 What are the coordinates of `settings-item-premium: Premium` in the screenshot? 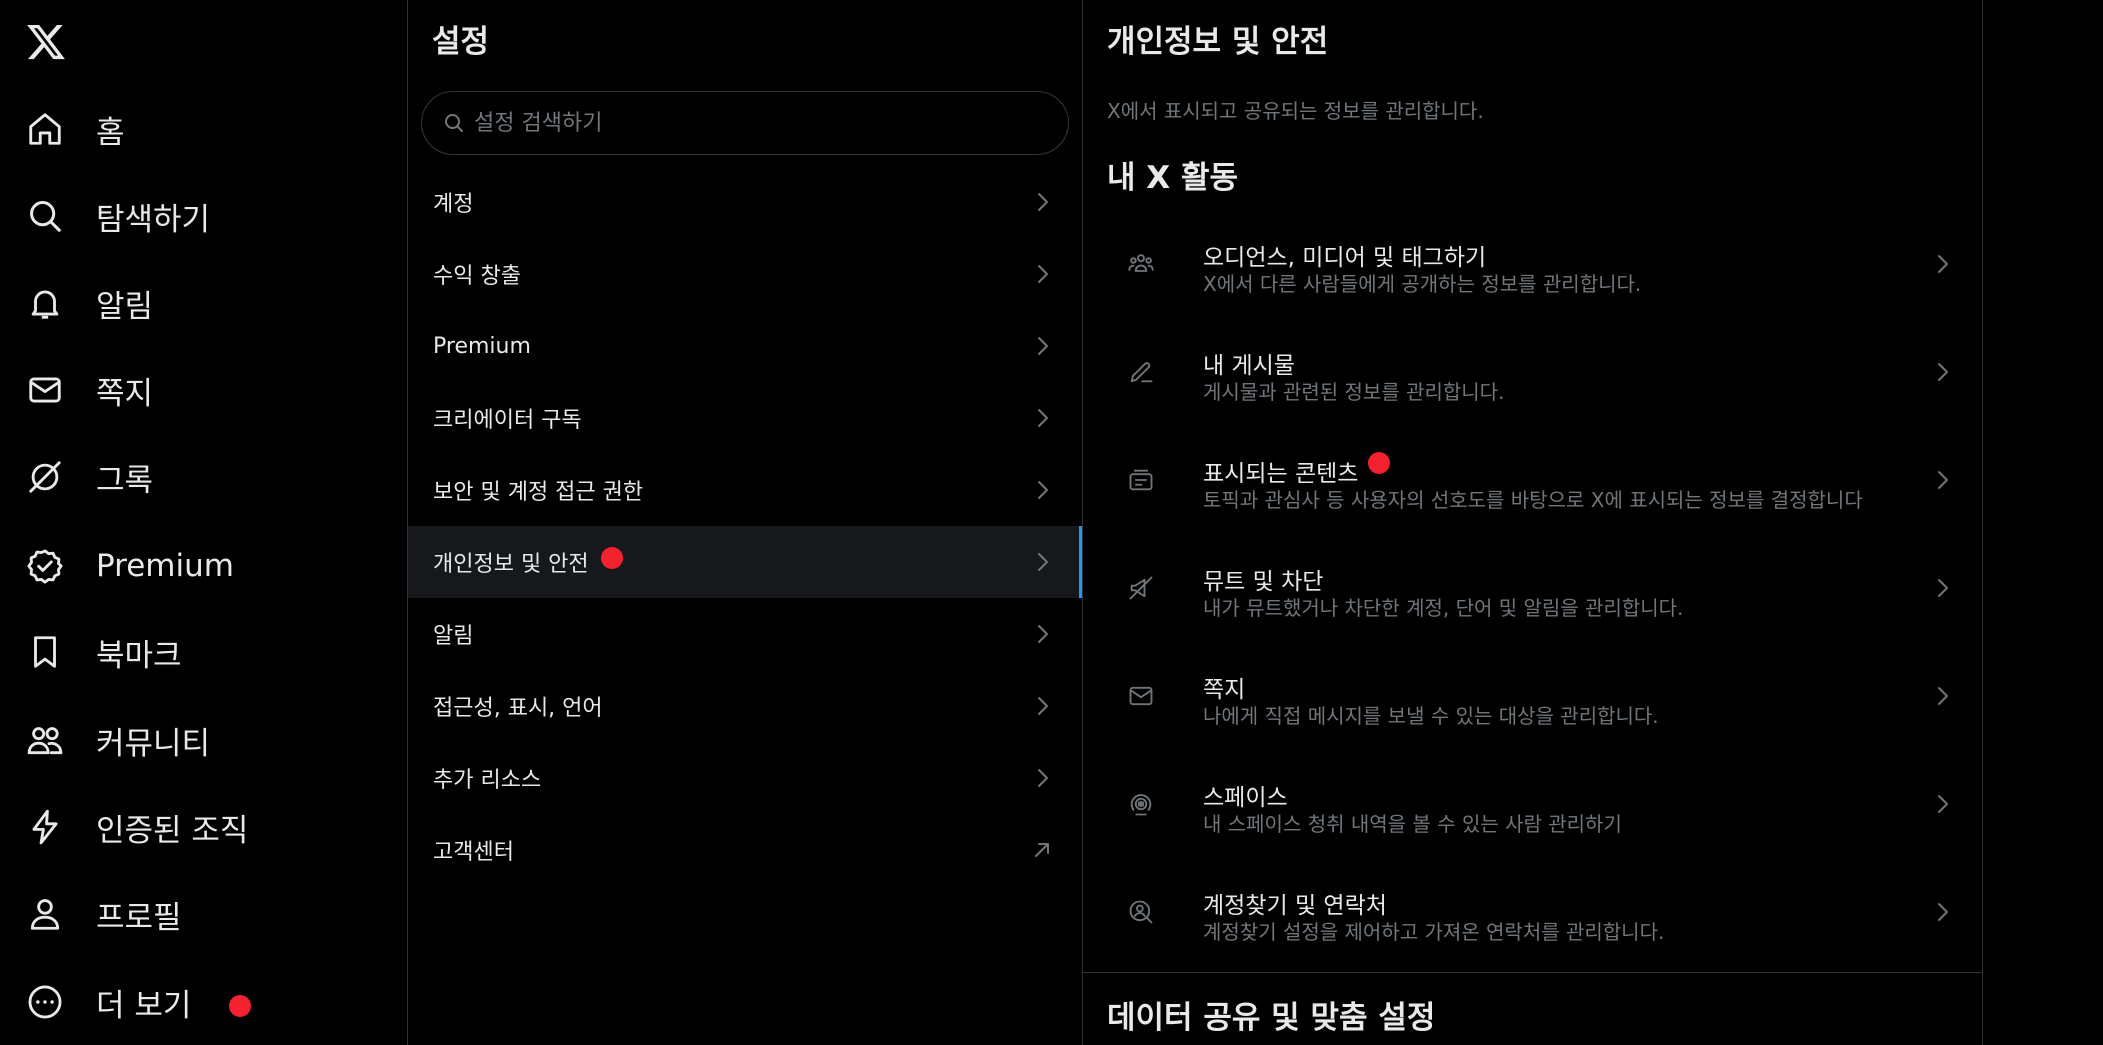 It's located at (745, 346).